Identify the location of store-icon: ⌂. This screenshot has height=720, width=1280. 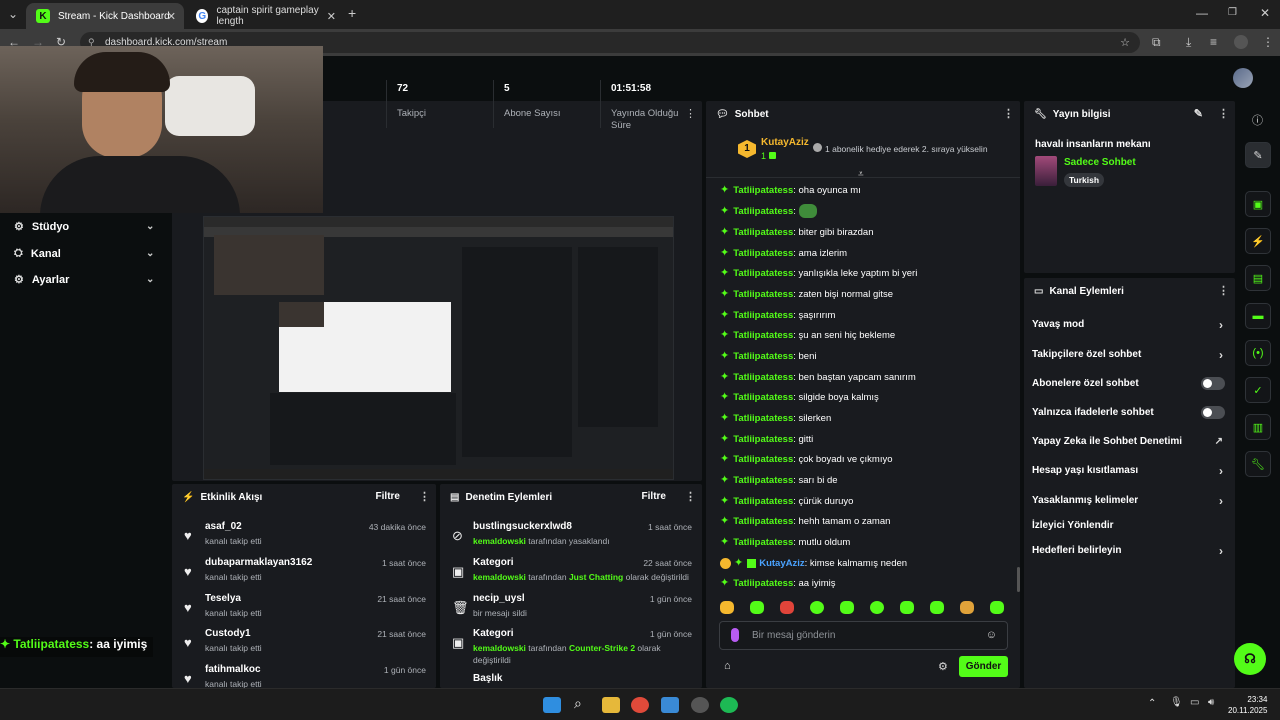
(727, 666).